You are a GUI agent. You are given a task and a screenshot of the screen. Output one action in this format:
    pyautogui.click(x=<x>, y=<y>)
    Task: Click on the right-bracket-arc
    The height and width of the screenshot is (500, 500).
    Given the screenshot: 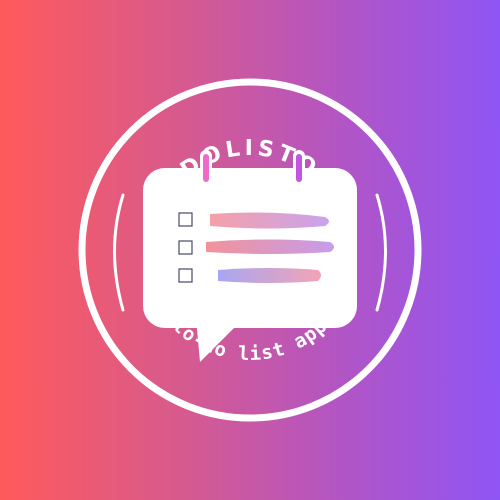 What is the action you would take?
    pyautogui.click(x=381, y=252)
    